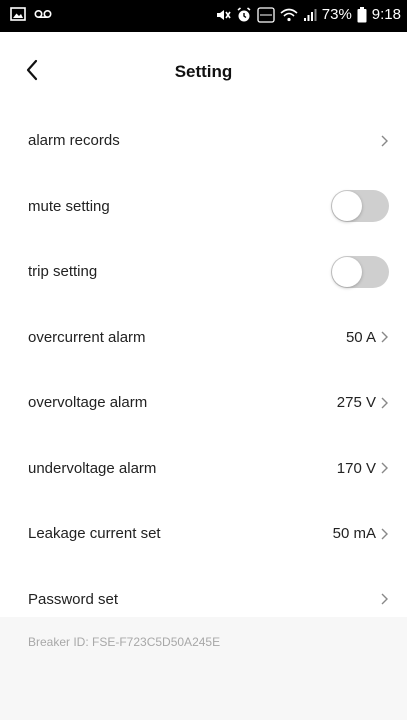 The width and height of the screenshot is (407, 720). Describe the element at coordinates (94, 534) in the screenshot. I see `leakage-current-label: Leakage current set` at that location.